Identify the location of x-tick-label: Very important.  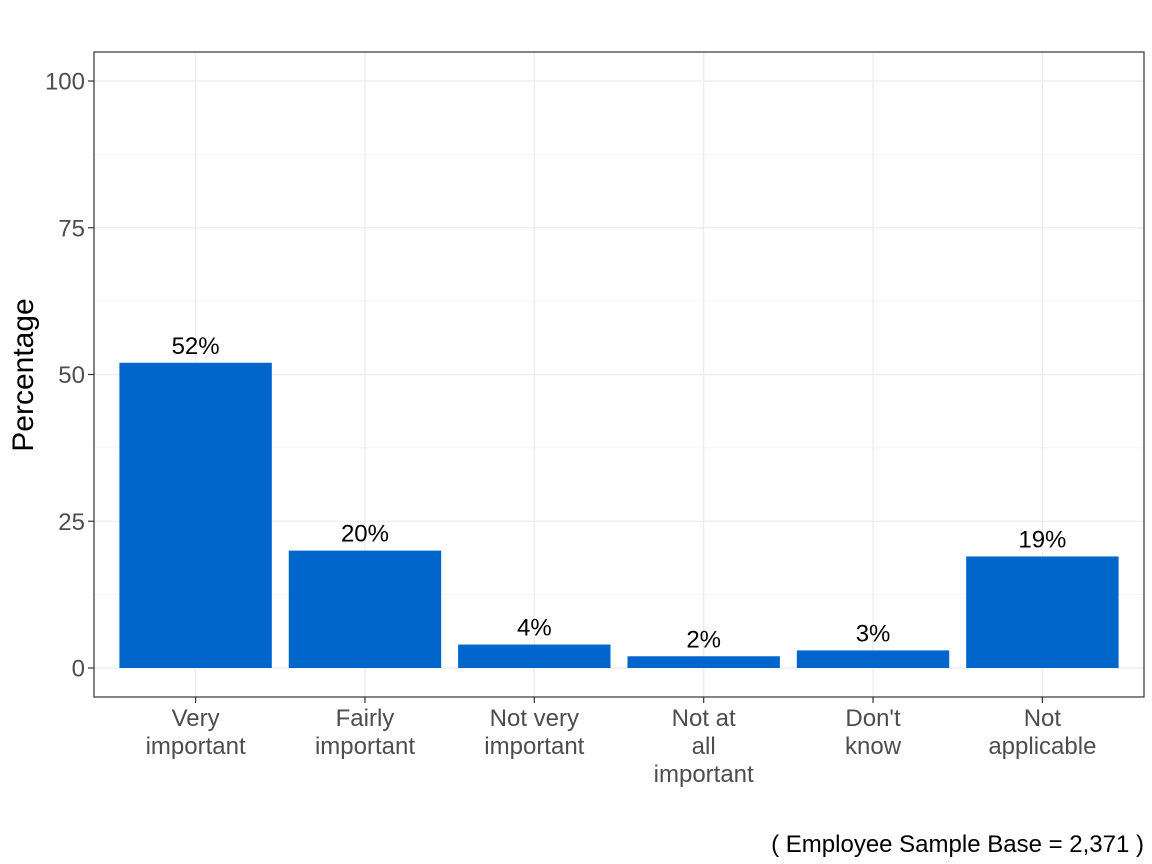
(196, 732).